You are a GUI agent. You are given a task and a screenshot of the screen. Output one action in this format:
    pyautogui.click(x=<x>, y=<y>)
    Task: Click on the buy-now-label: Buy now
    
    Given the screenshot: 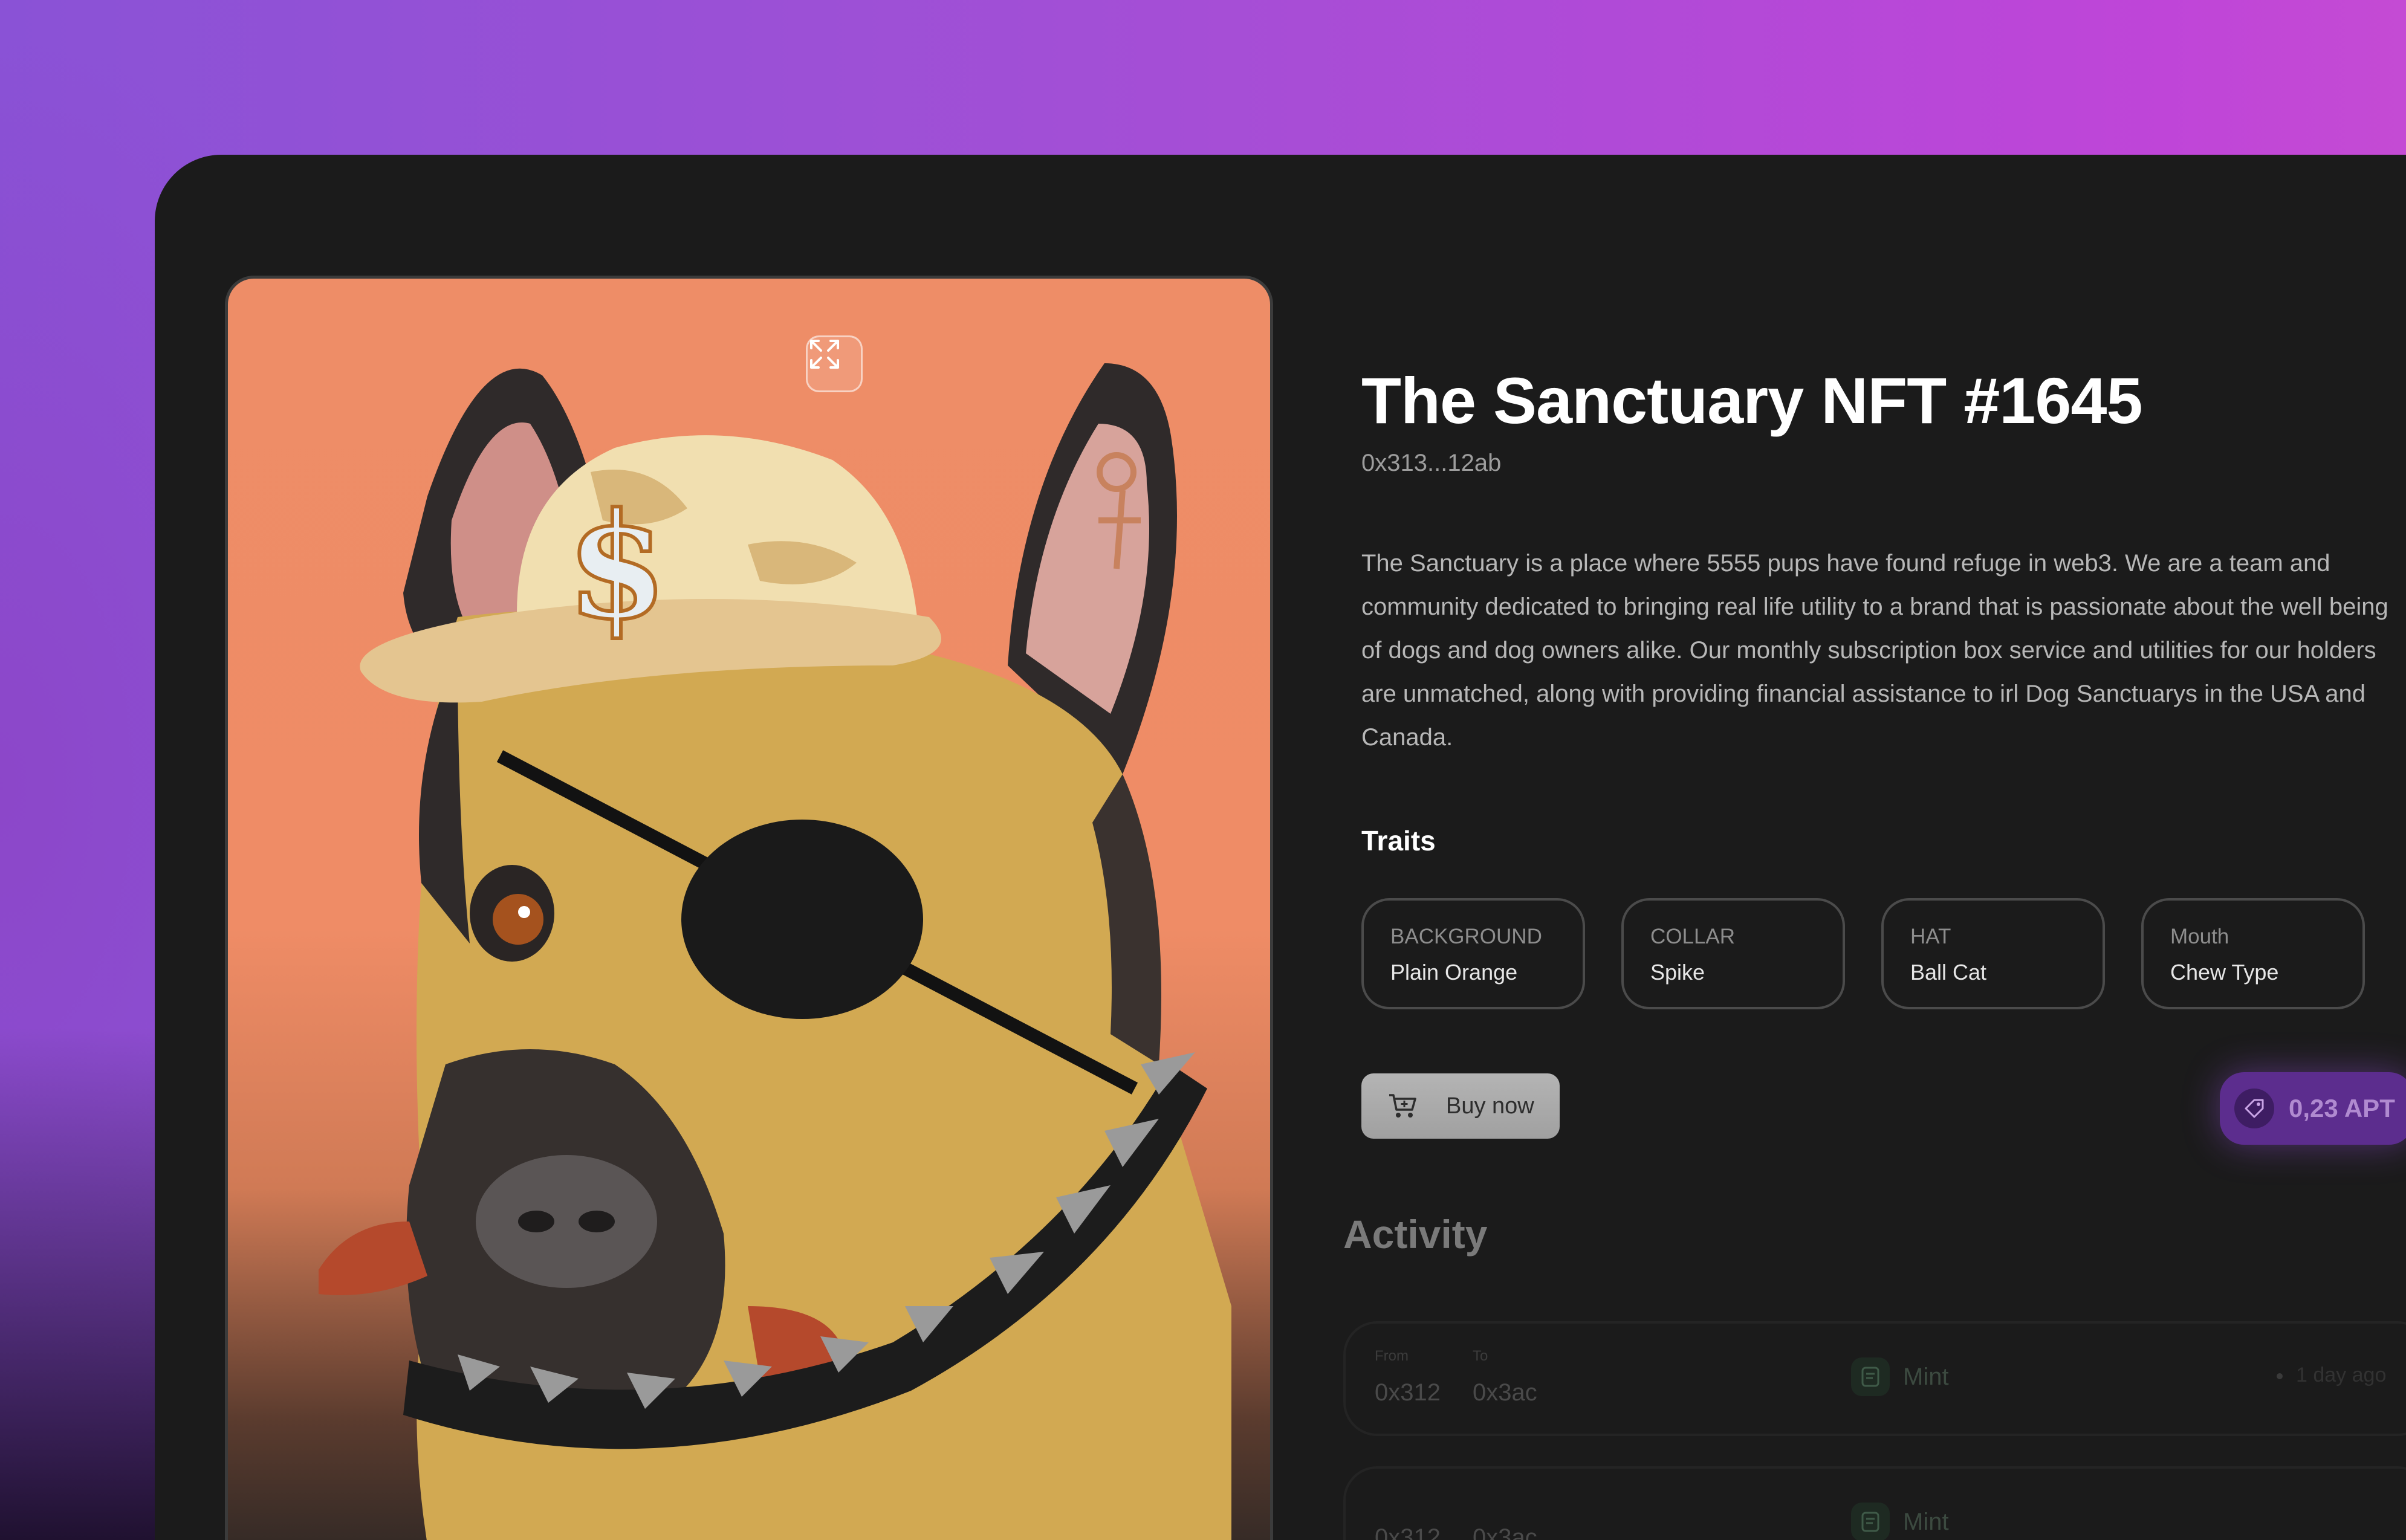 What is the action you would take?
    pyautogui.click(x=1490, y=1106)
    